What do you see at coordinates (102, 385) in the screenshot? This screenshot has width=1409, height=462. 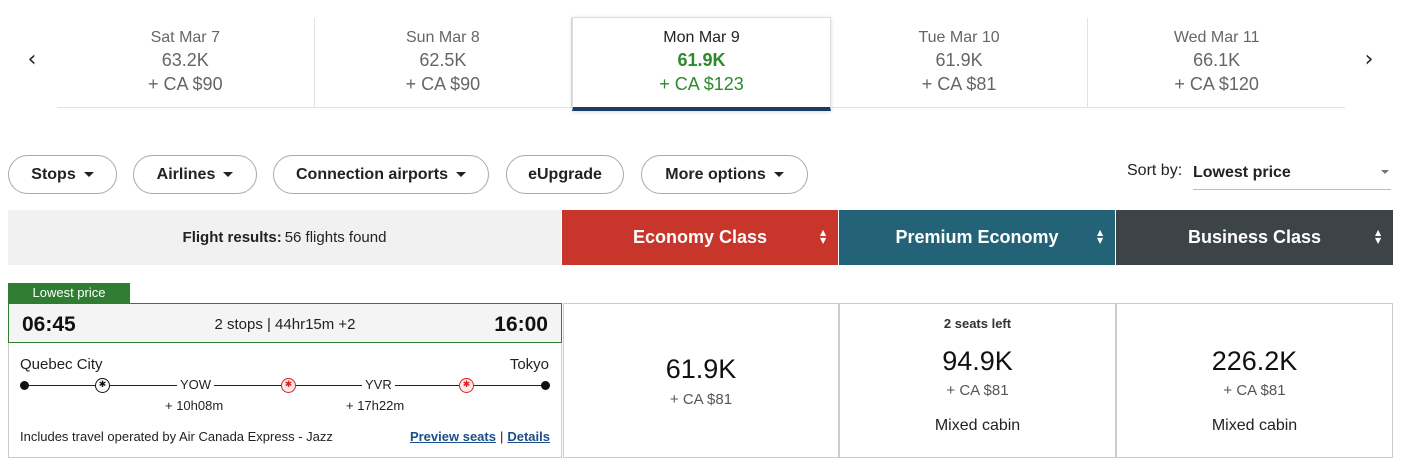 I see `air-canada-express-logo-icon: ✱` at bounding box center [102, 385].